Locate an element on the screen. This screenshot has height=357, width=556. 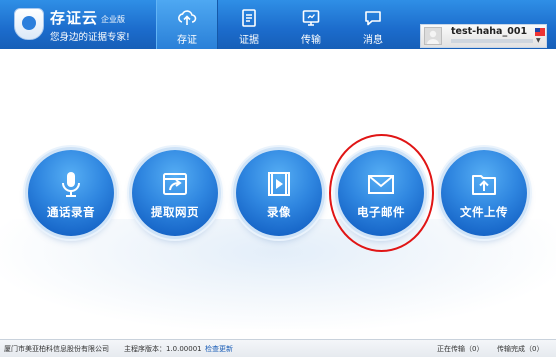
highlight-circle is located at coordinates (381, 193).